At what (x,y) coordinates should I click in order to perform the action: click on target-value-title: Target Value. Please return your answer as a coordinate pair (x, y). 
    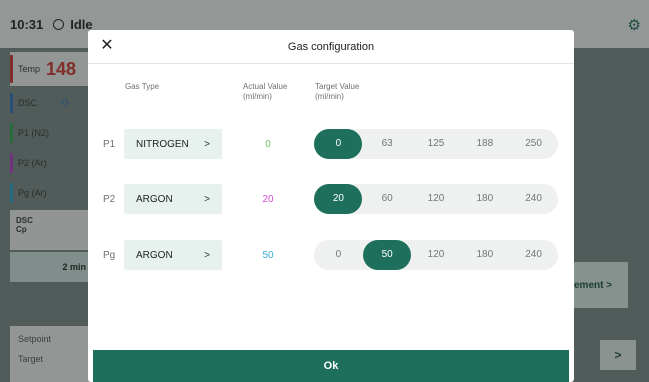
    Looking at the image, I should click on (337, 86).